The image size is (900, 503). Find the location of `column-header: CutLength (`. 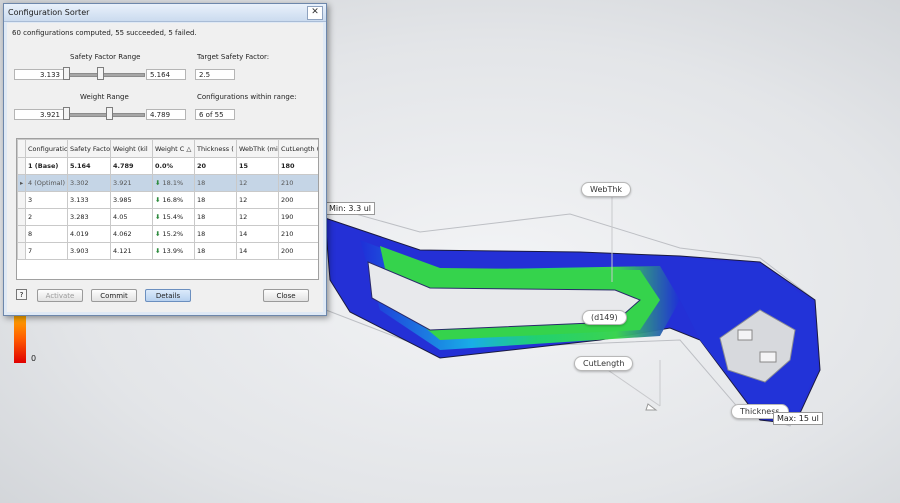

column-header: CutLength ( is located at coordinates (298, 148).